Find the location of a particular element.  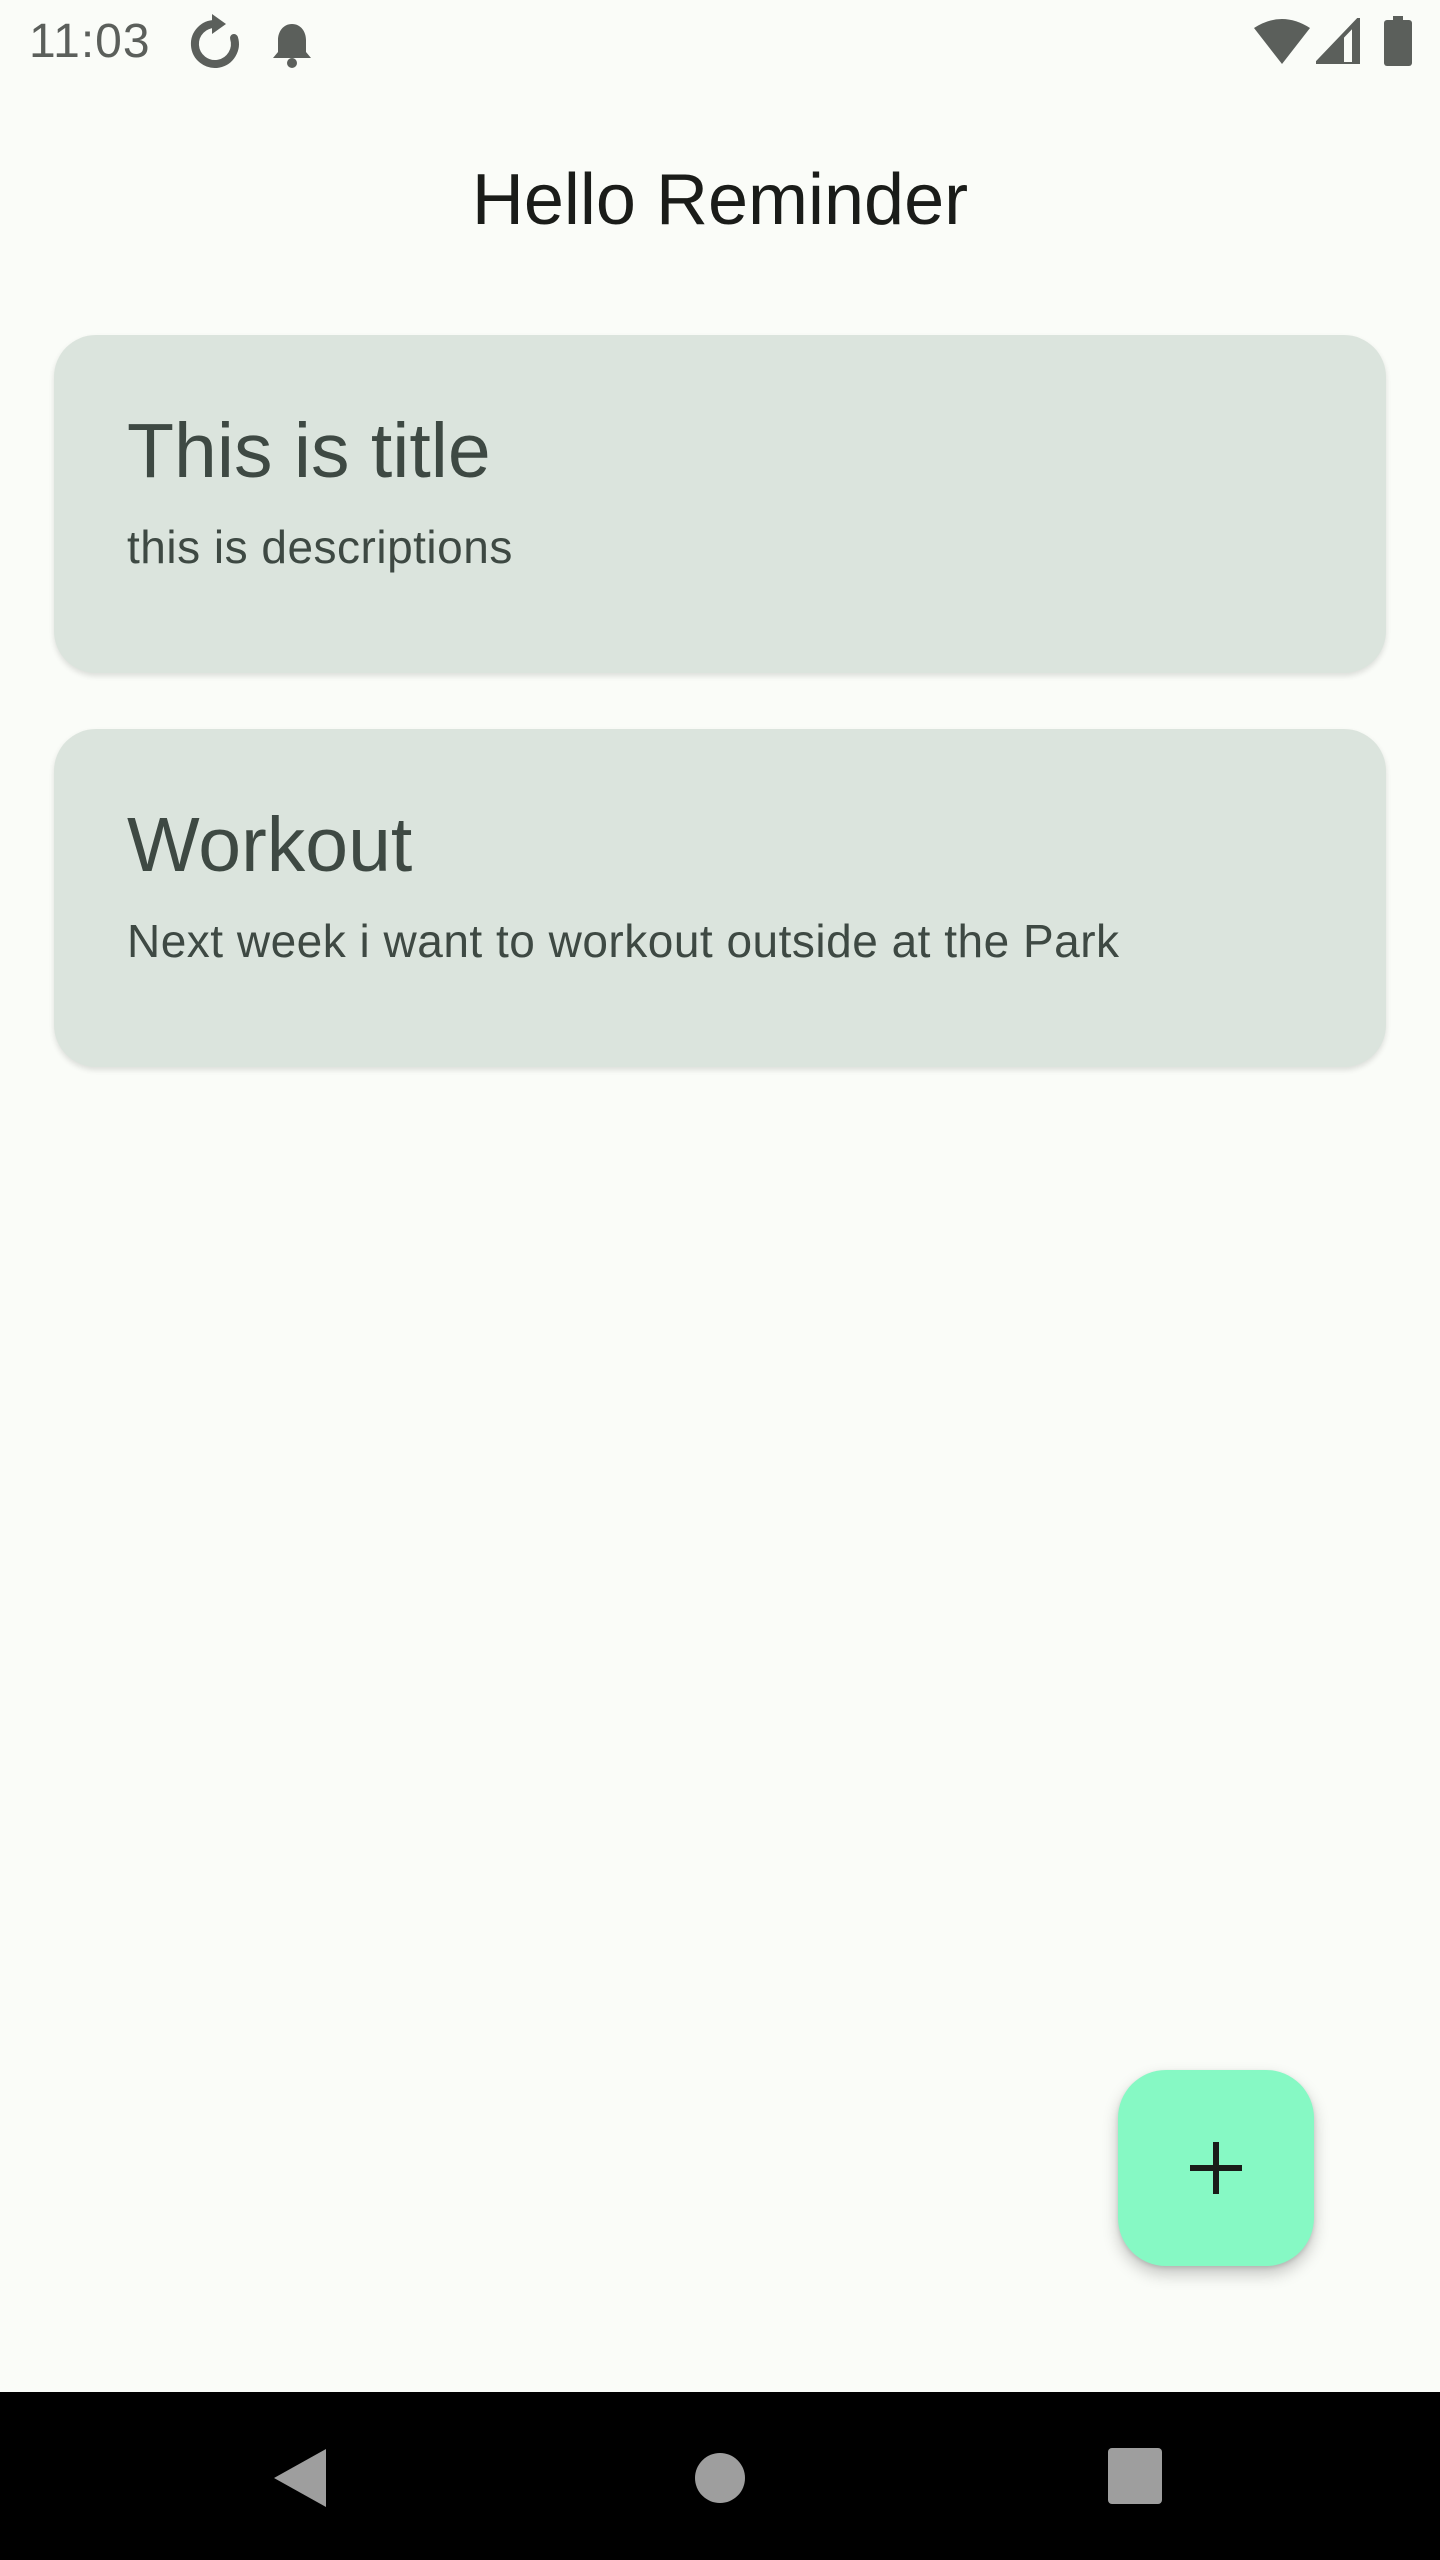

plus-icon is located at coordinates (1216, 2168).